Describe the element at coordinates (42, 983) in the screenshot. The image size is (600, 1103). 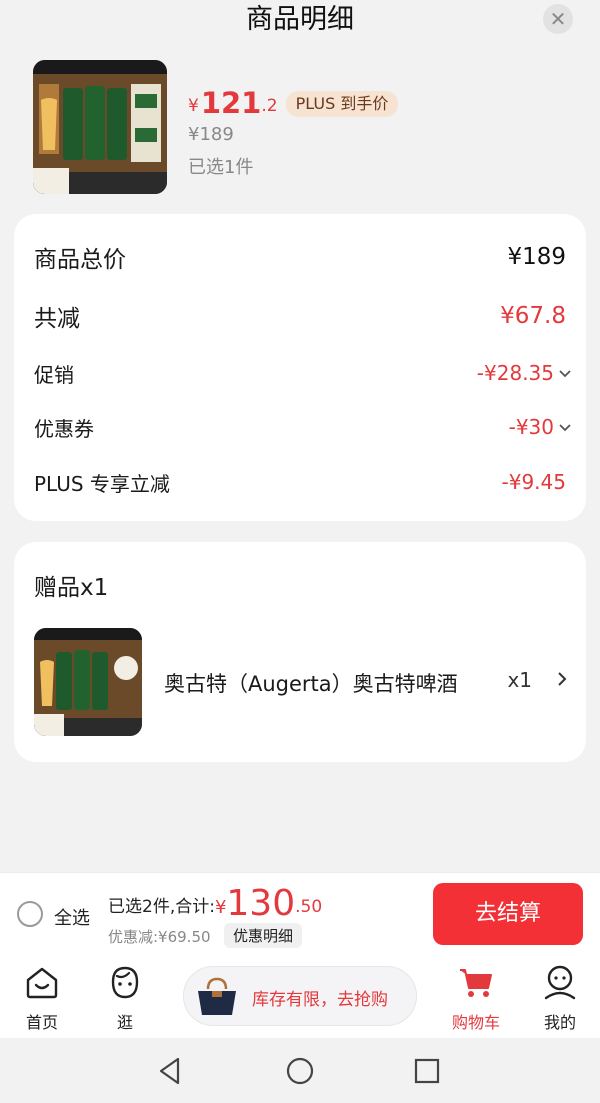
I see `home-icon` at that location.